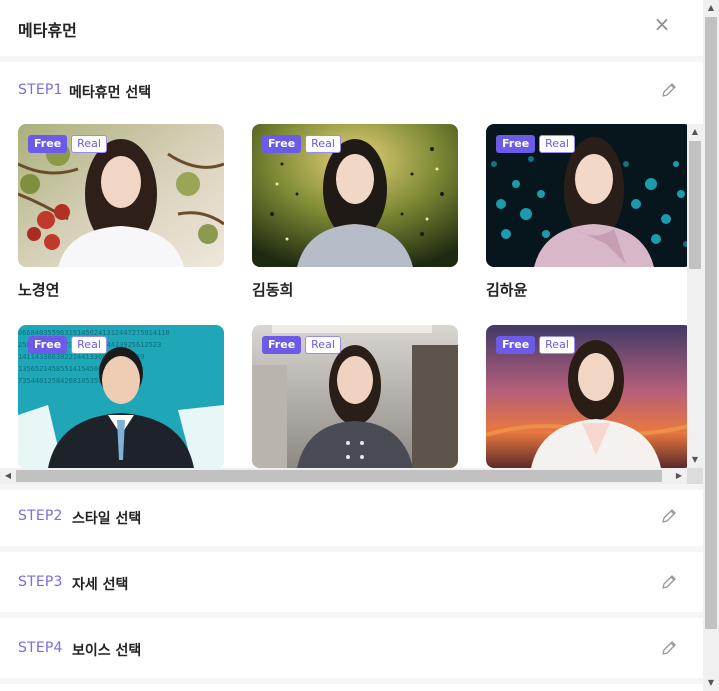  What do you see at coordinates (679, 476) in the screenshot?
I see `scroll-right-icon: ▶` at bounding box center [679, 476].